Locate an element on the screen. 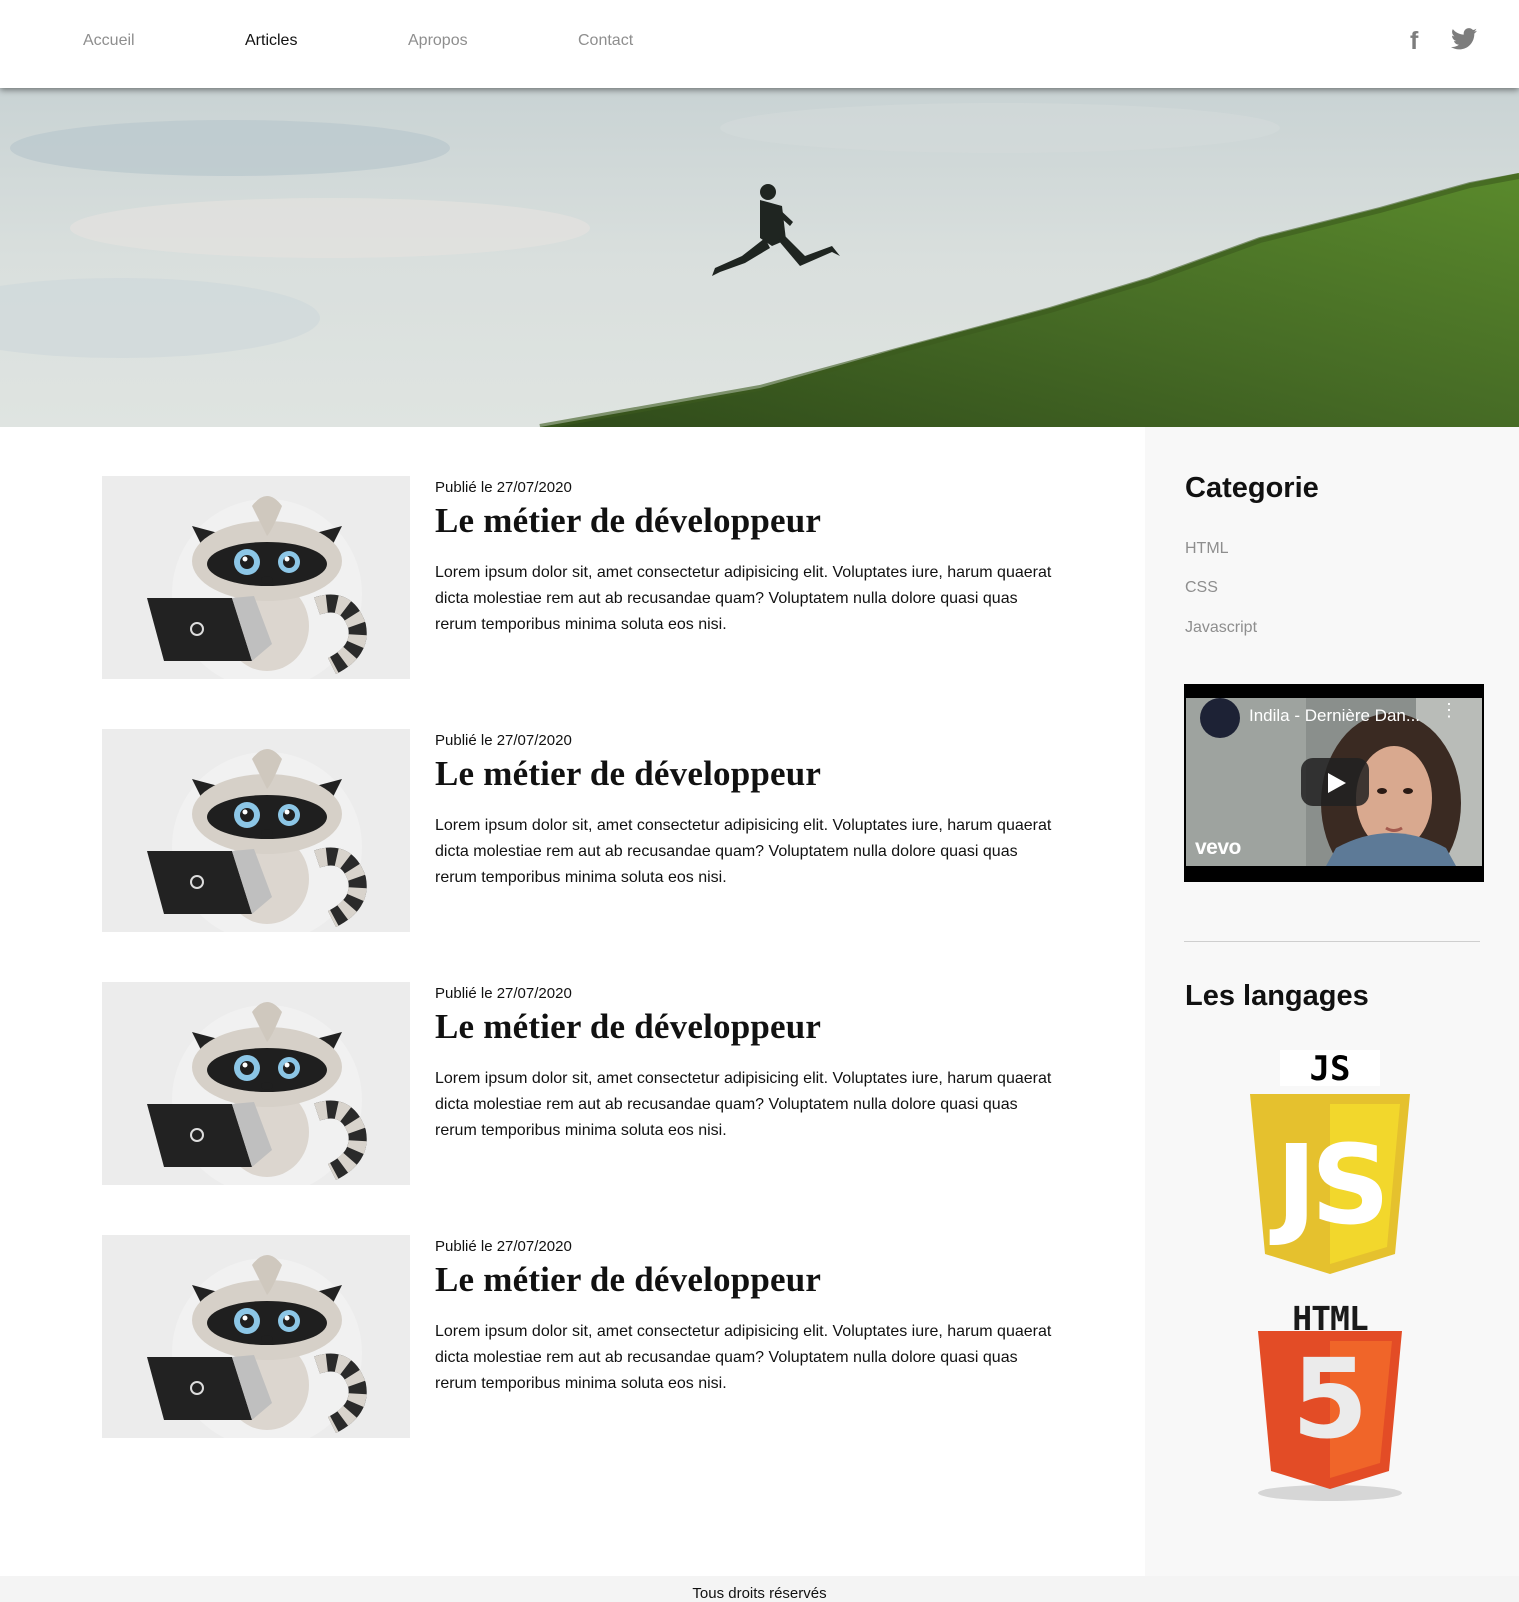 The image size is (1519, 1602). nav-item-contact: Contact is located at coordinates (605, 41).